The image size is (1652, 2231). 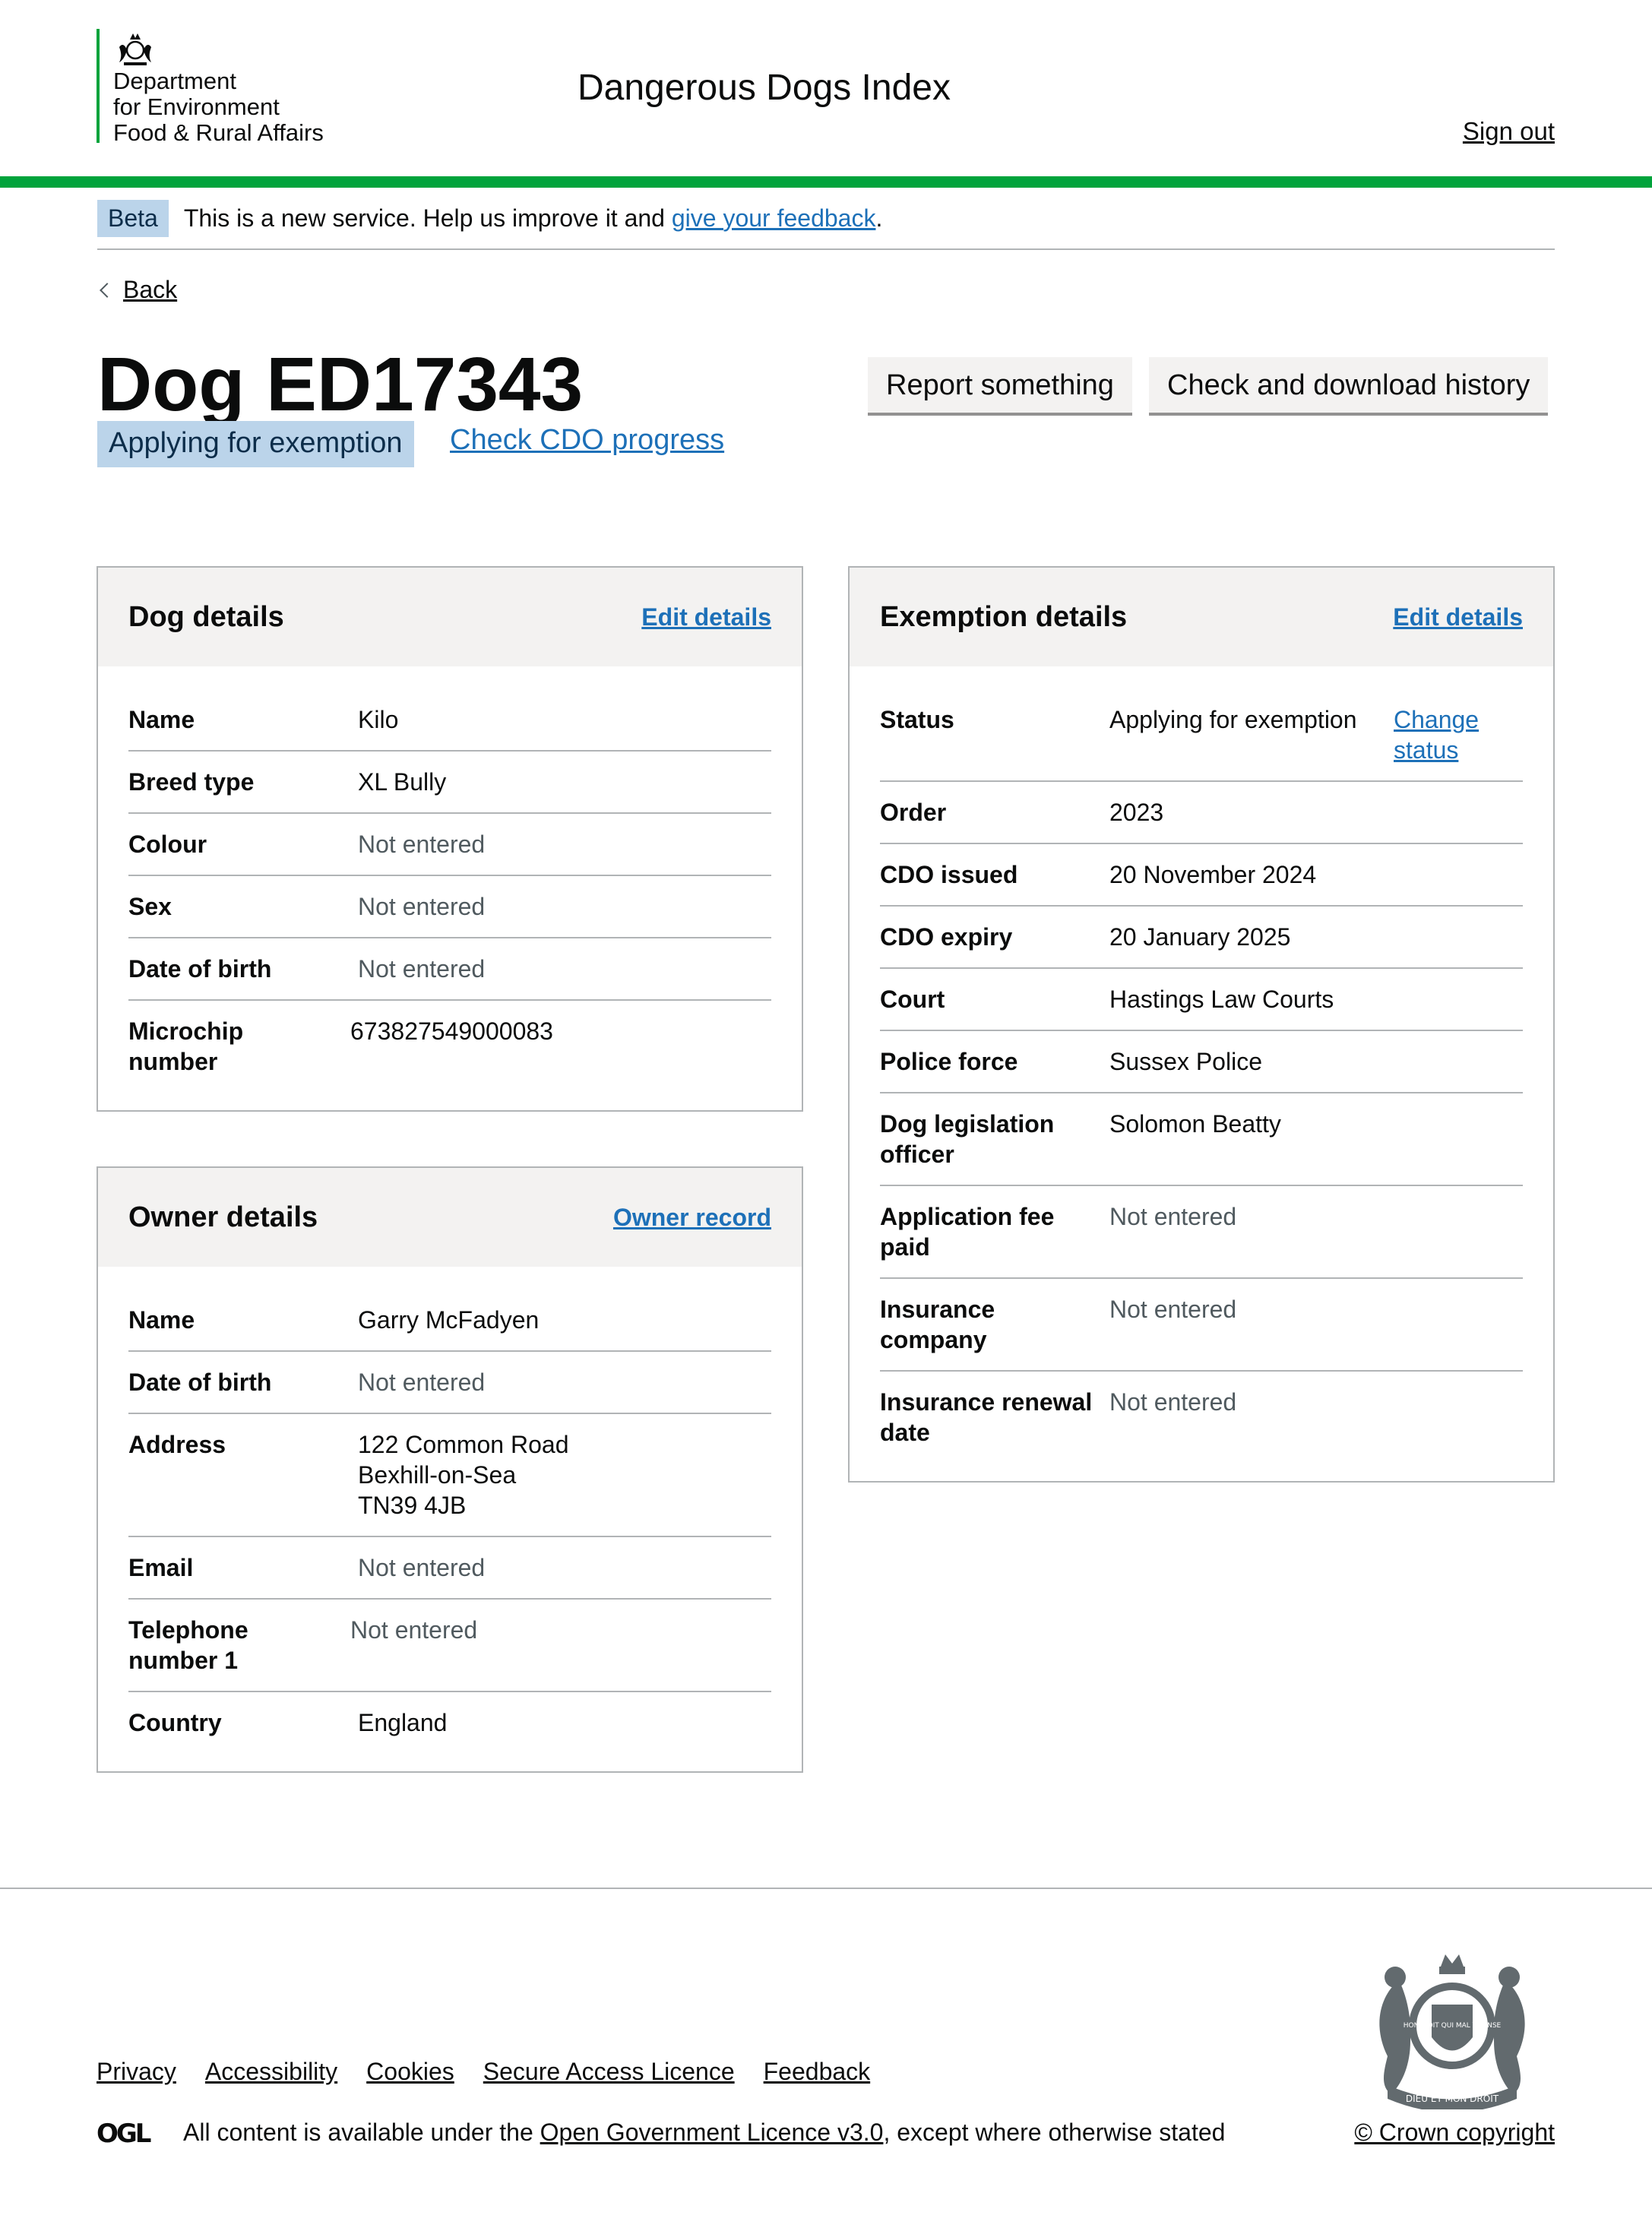 What do you see at coordinates (361, 2132) in the screenshot?
I see `licence-text: All content is available under the` at bounding box center [361, 2132].